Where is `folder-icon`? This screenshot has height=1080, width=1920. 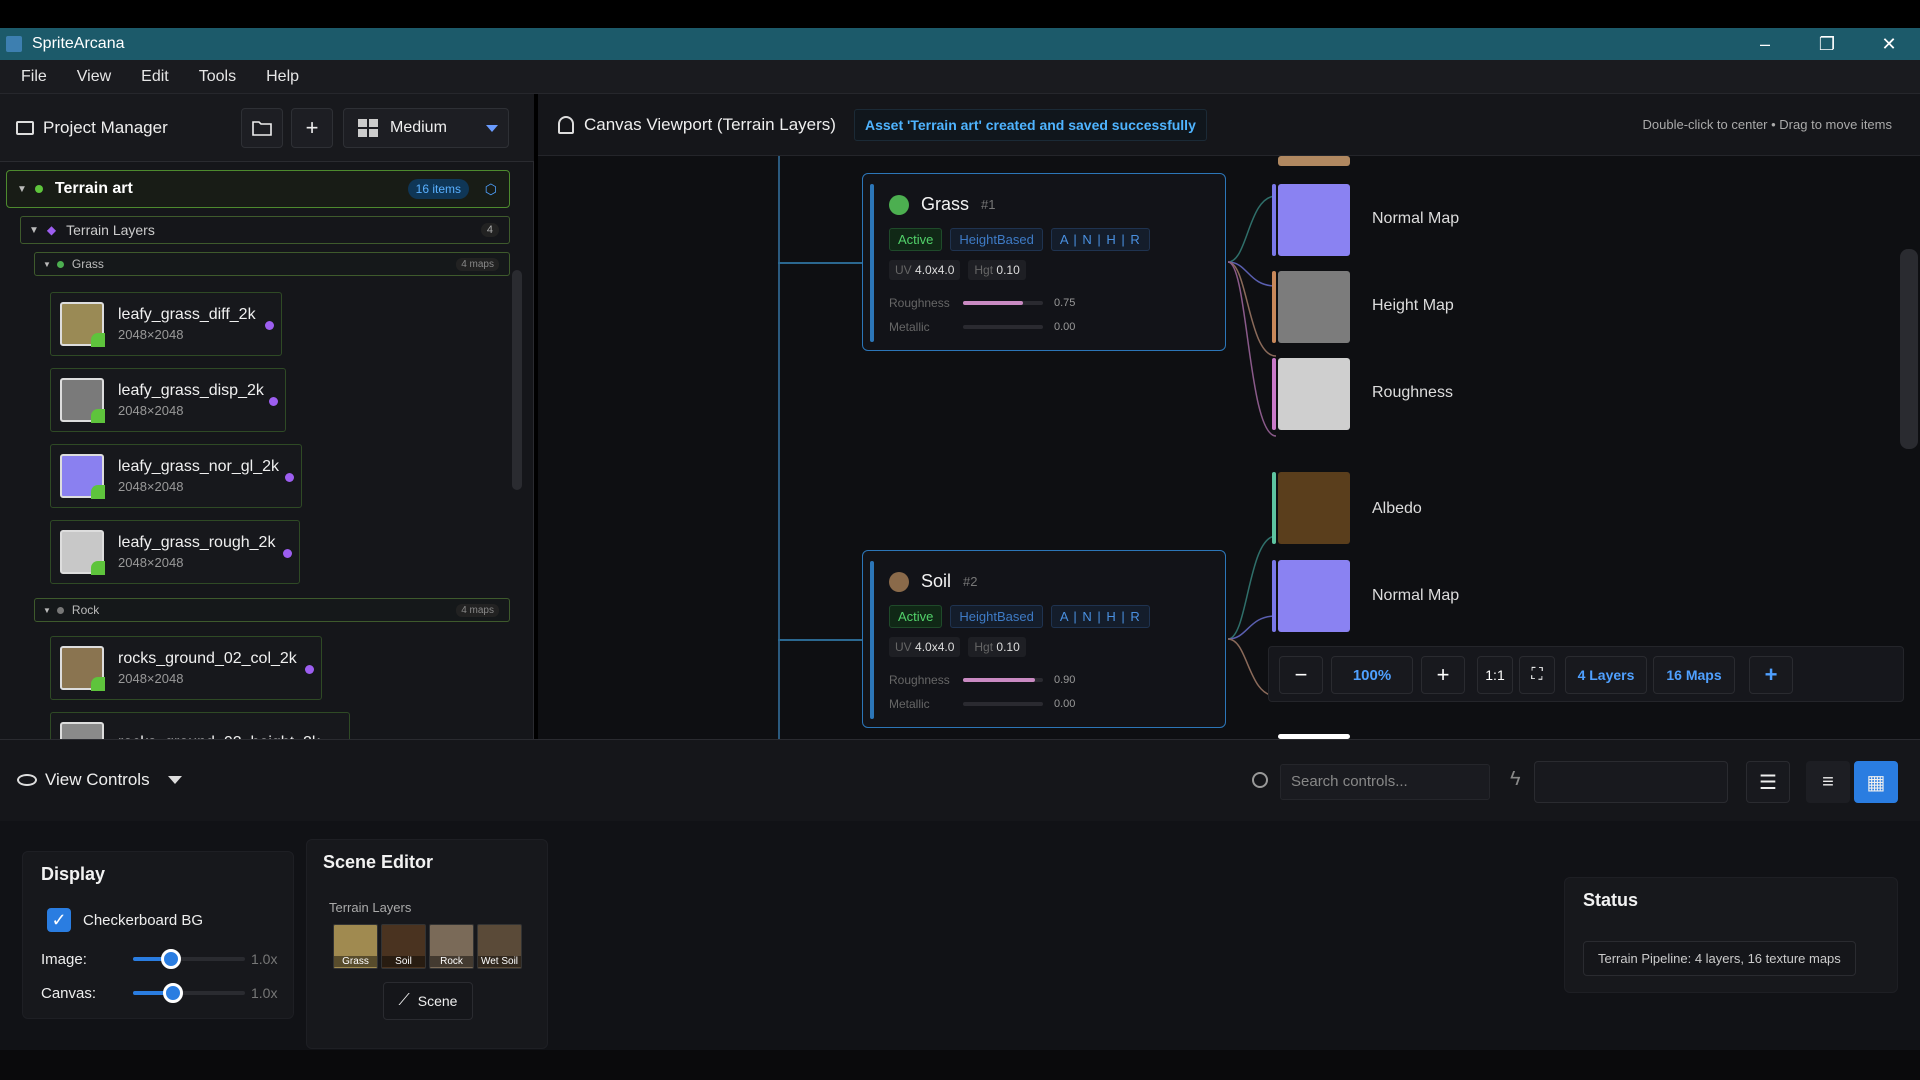
folder-icon is located at coordinates (25, 127).